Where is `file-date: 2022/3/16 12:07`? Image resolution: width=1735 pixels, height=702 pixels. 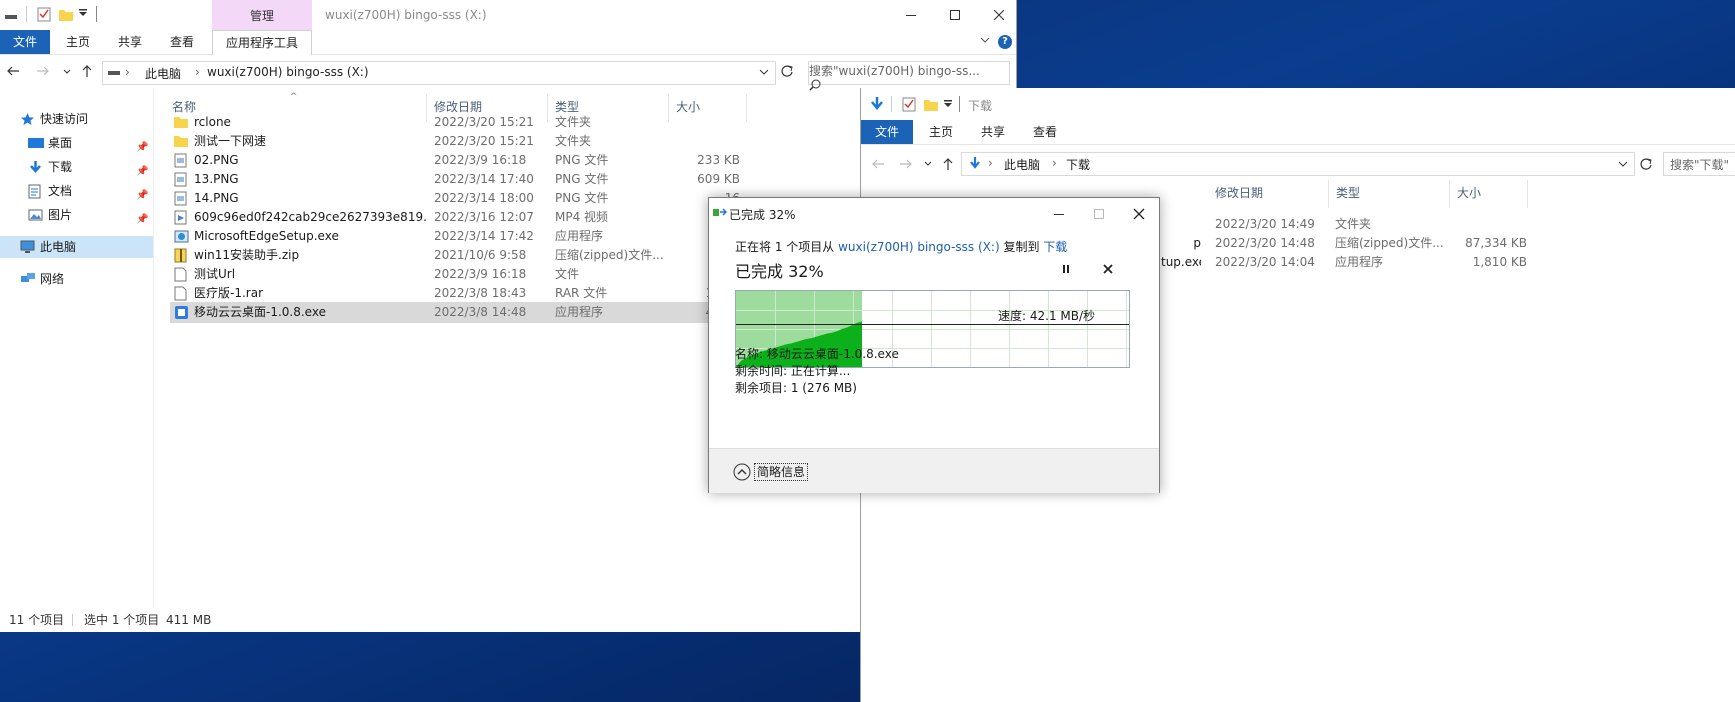 file-date: 2022/3/16 12:07 is located at coordinates (484, 217).